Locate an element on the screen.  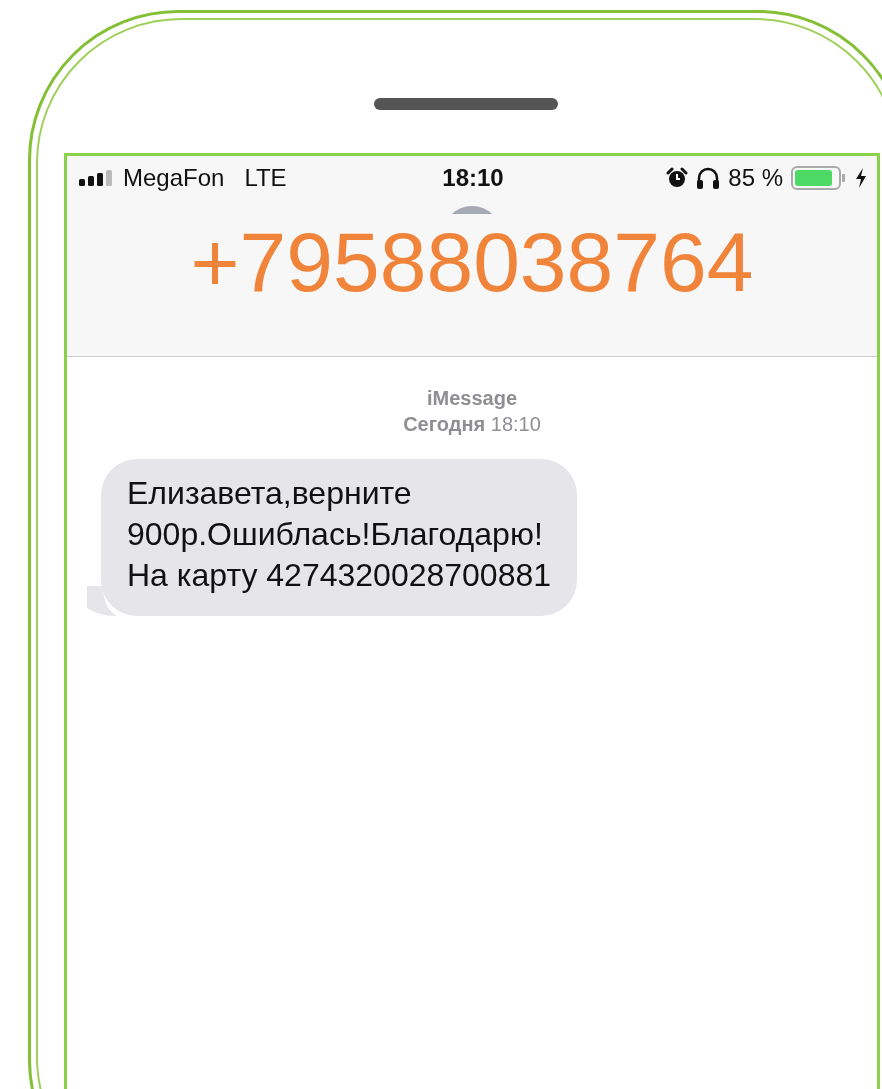
service-label: iMessage is located at coordinates (472, 398).